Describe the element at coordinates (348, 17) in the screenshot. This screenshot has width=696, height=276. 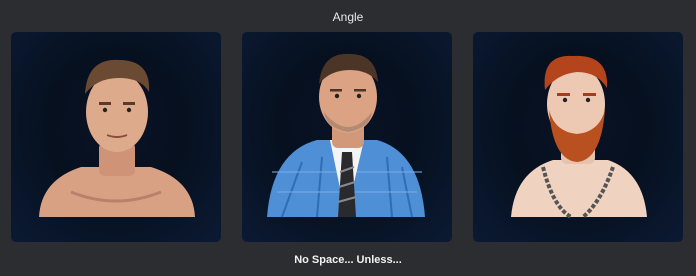
I see `page-title: Angle` at that location.